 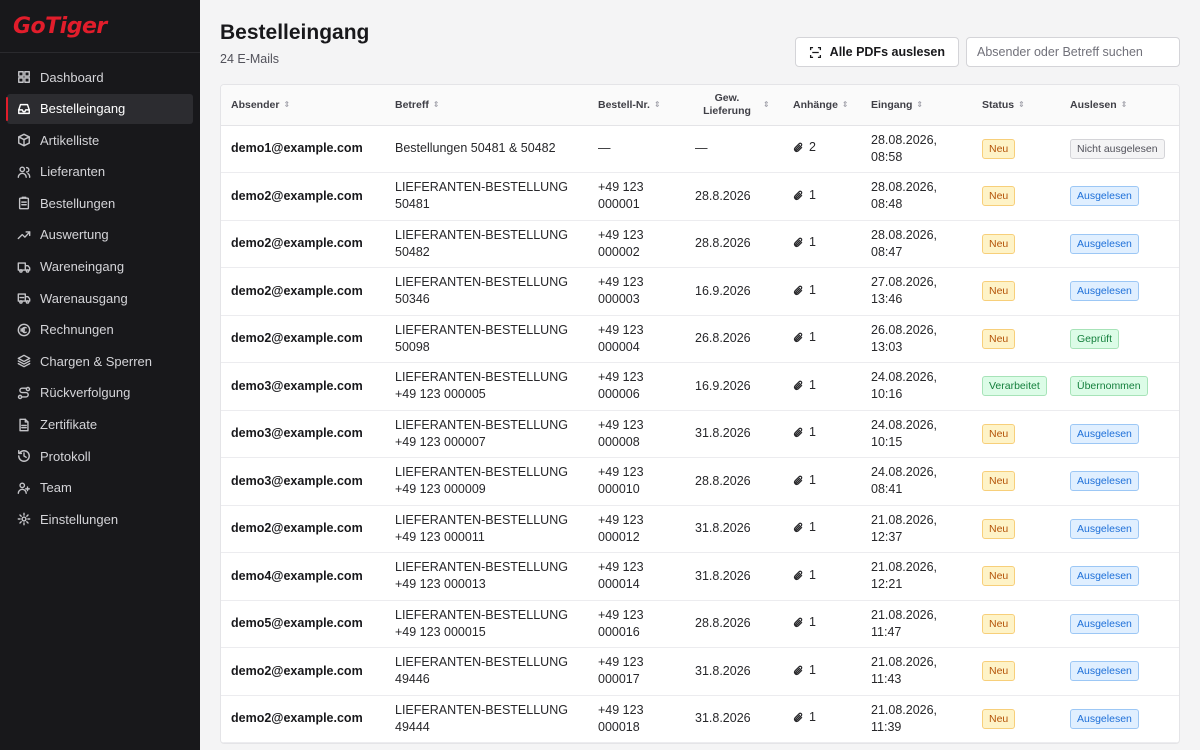 I want to click on read-status-badge: Geprüft, so click(x=1095, y=338).